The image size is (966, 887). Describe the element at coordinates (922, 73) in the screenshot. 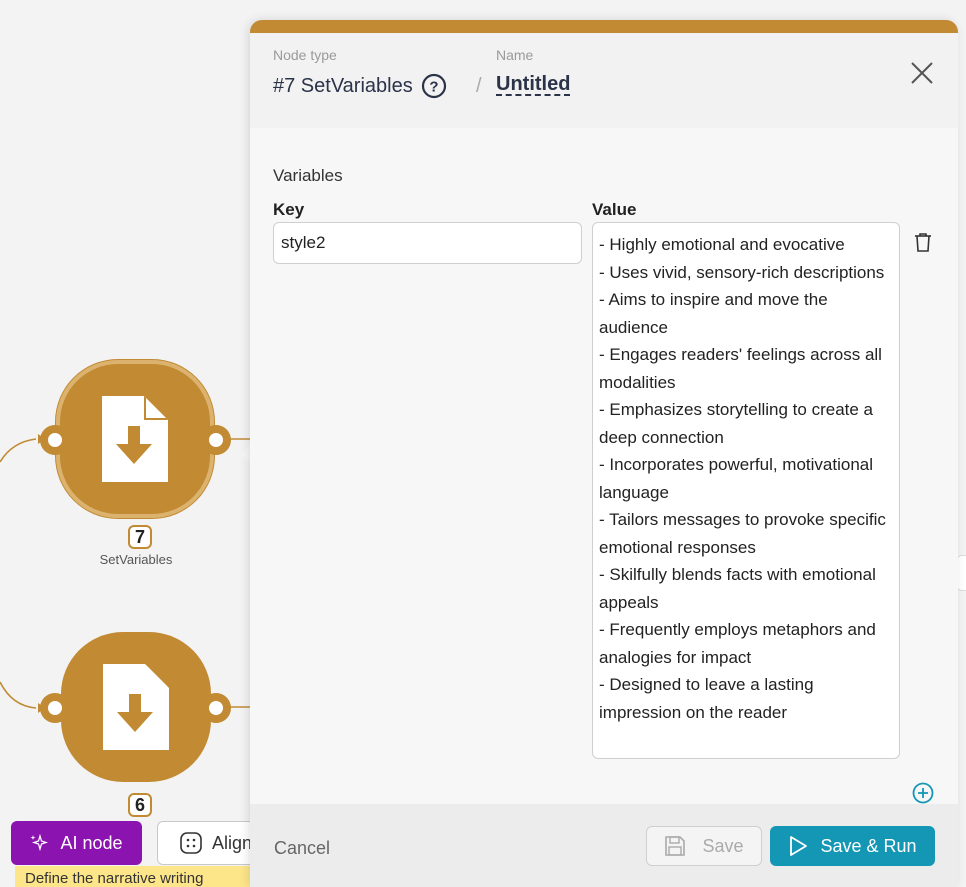

I see `close-icon` at that location.